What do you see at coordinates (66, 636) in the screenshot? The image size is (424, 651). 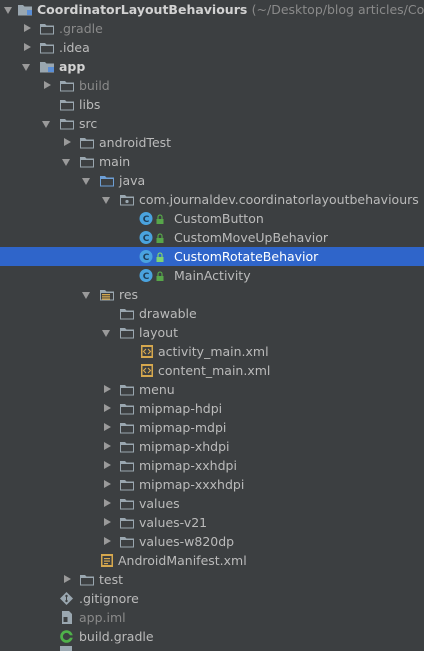 I see `gradle-file-icon` at bounding box center [66, 636].